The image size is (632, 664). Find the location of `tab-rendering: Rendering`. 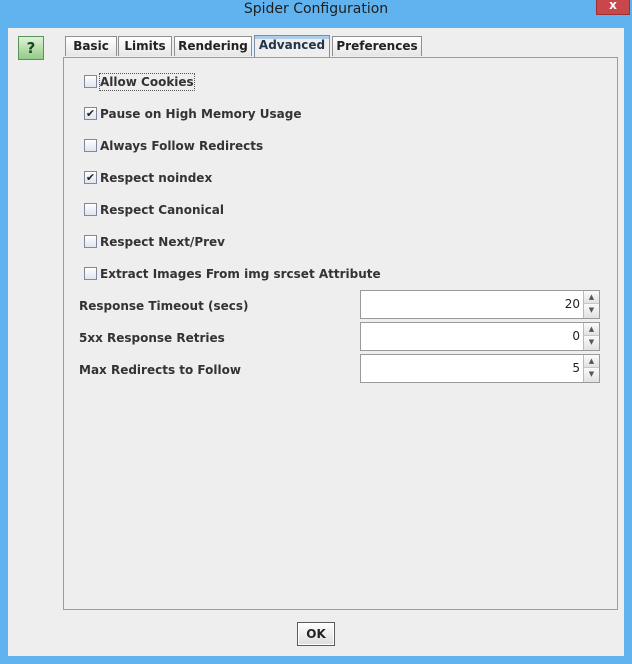

tab-rendering: Rendering is located at coordinates (213, 46).